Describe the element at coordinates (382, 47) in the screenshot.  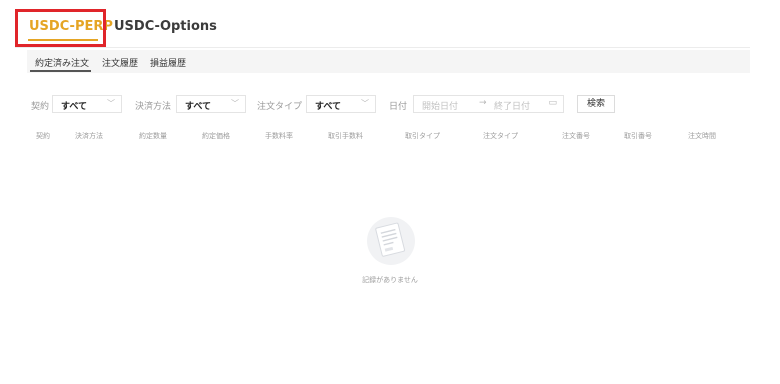
I see `tab-divider` at that location.